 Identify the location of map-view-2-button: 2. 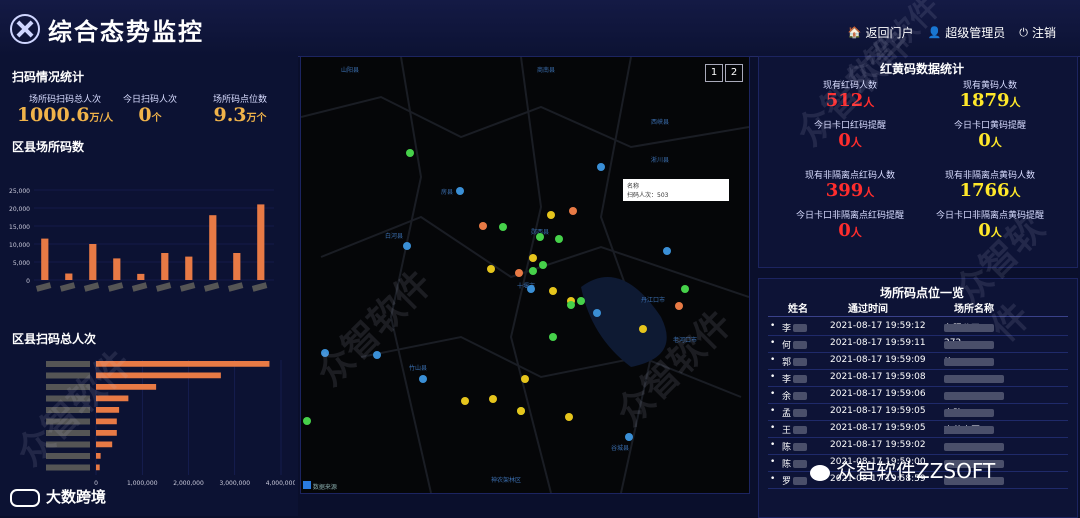
(734, 73).